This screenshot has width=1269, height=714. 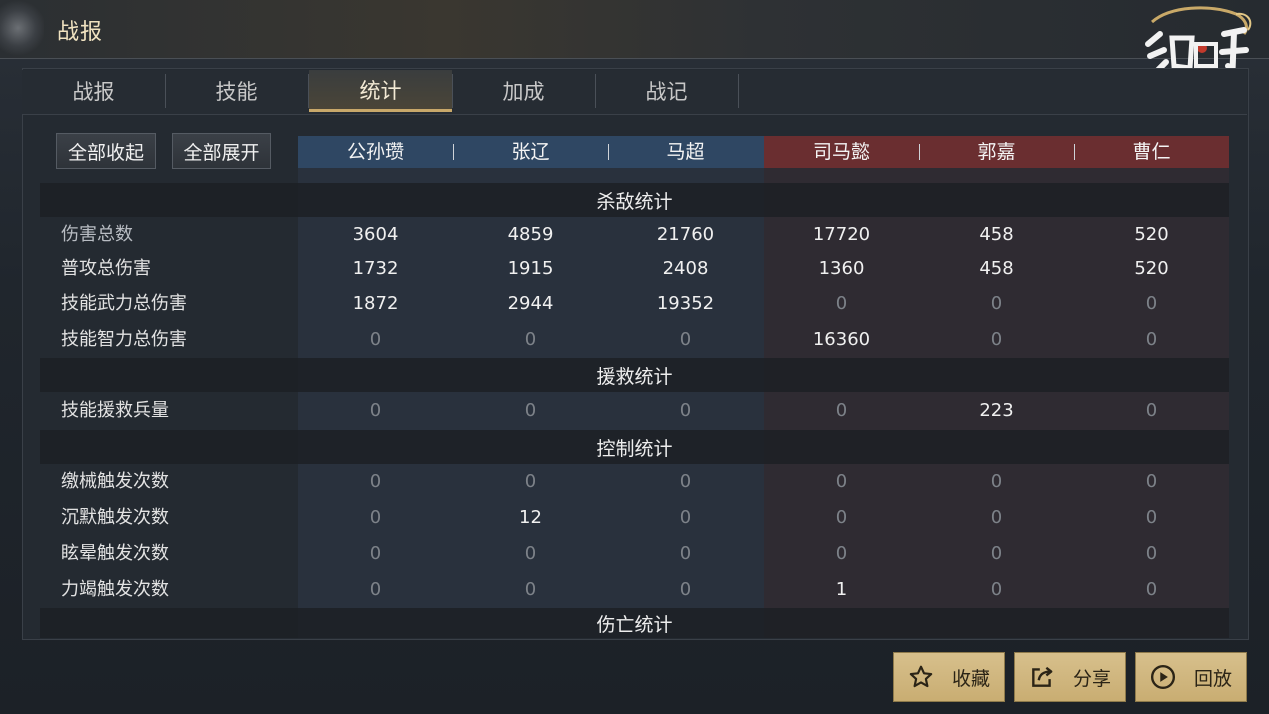 I want to click on row-label: 力竭触发次数, so click(x=115, y=589).